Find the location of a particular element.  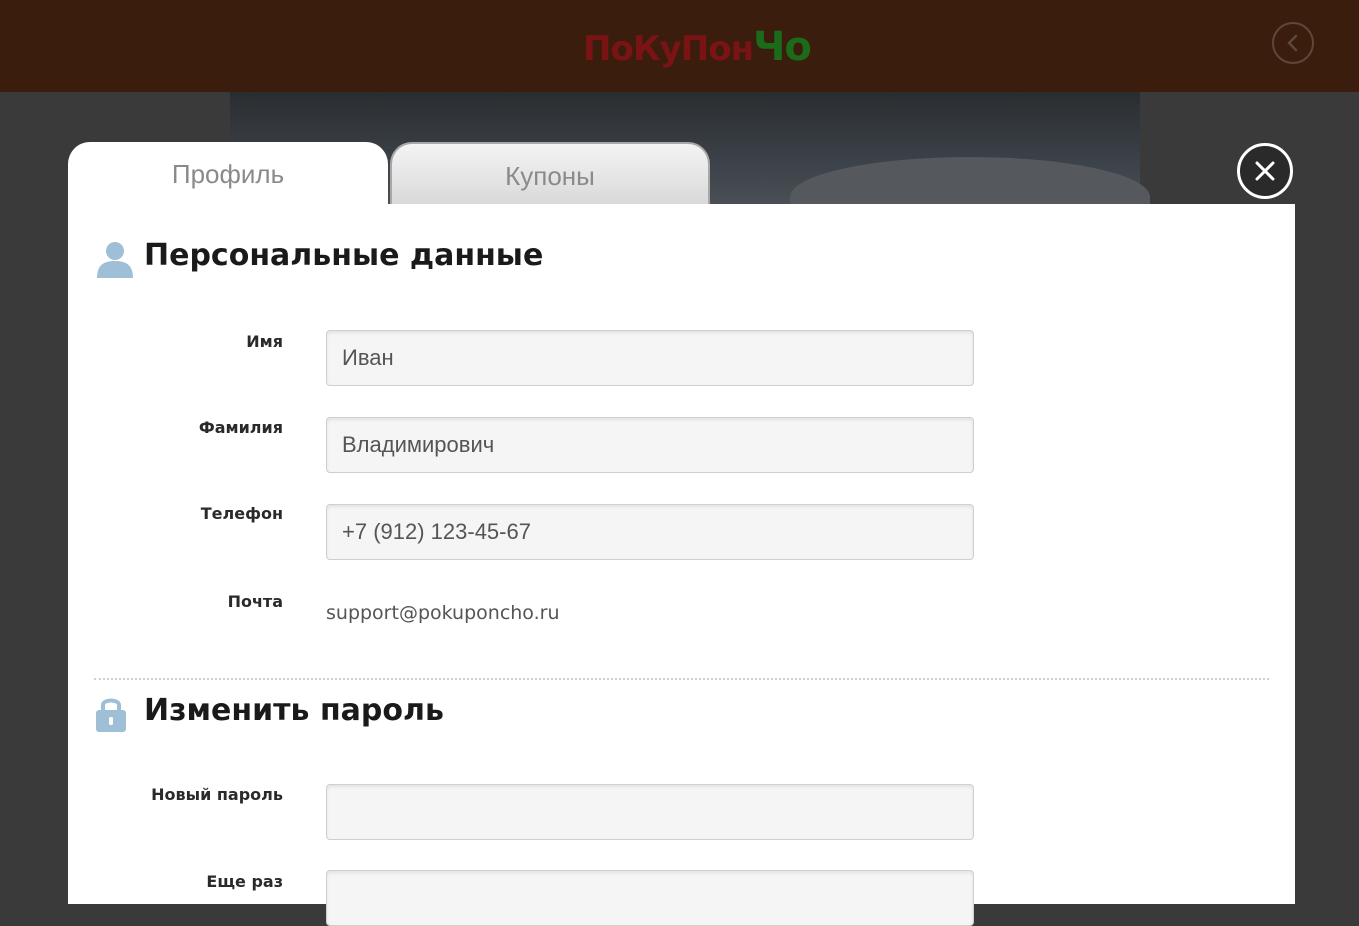

new-password-input is located at coordinates (650, 812).